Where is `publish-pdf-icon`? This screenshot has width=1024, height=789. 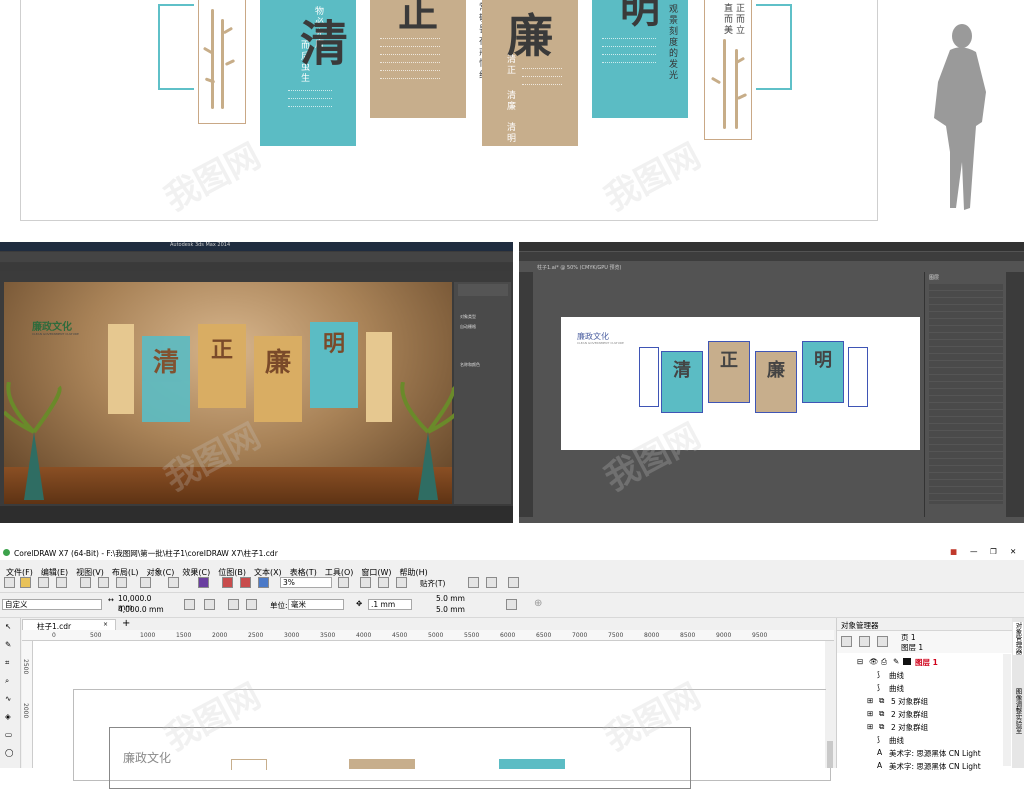
publish-pdf-icon is located at coordinates (263, 582).